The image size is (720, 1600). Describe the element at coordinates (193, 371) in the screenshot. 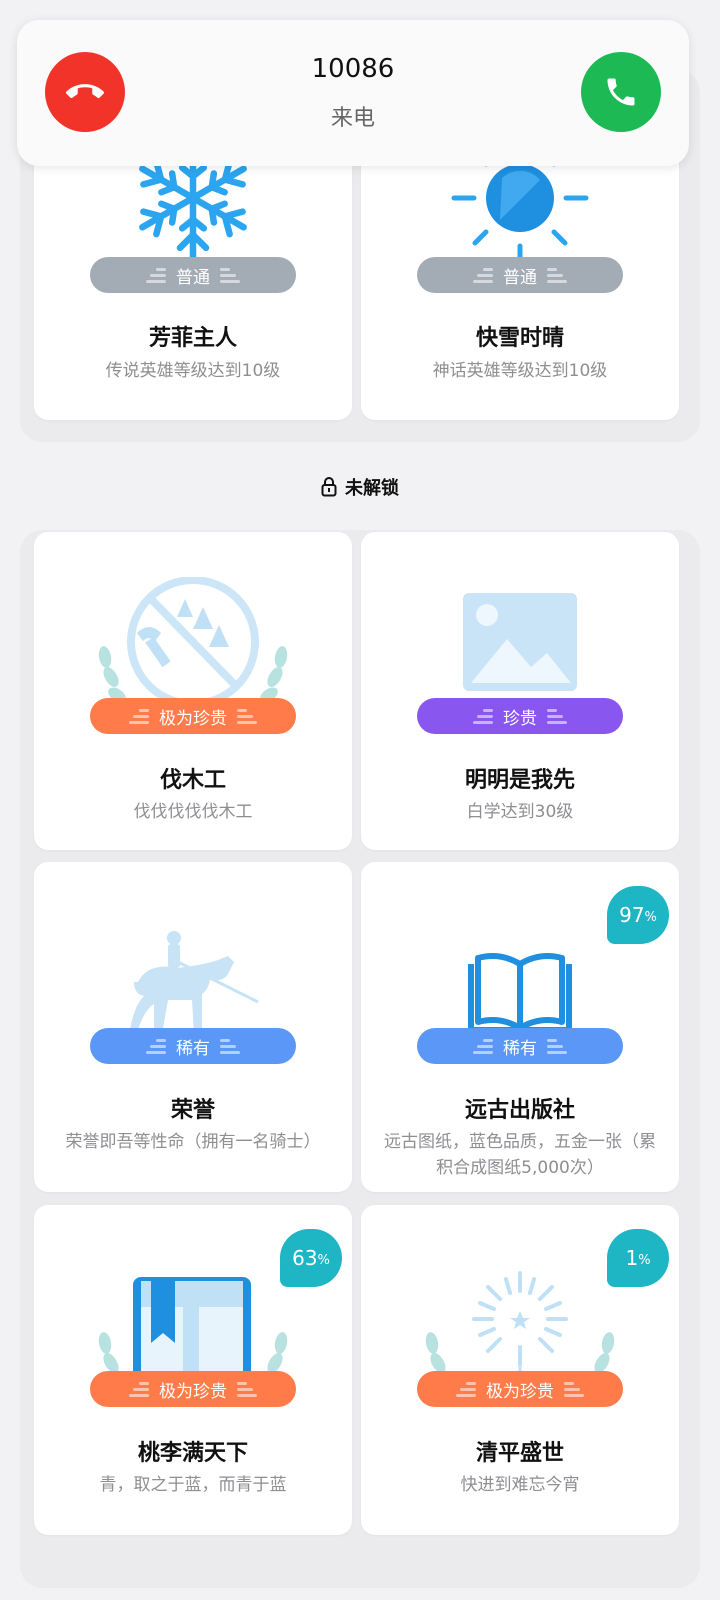

I see `achievement-desc: 传说英雄等级达到10级` at that location.